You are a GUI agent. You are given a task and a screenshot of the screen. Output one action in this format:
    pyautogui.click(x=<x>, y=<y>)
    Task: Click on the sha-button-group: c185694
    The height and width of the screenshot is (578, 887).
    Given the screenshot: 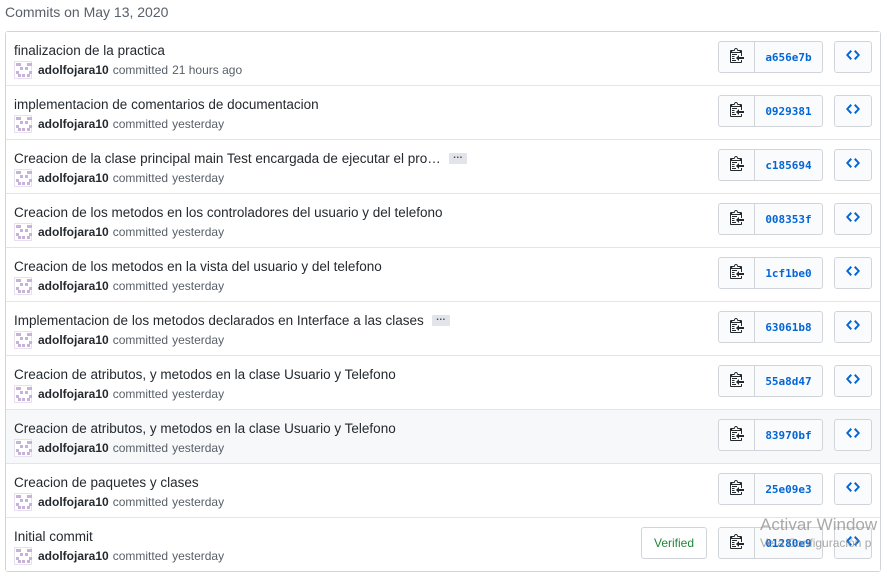 What is the action you would take?
    pyautogui.click(x=770, y=165)
    